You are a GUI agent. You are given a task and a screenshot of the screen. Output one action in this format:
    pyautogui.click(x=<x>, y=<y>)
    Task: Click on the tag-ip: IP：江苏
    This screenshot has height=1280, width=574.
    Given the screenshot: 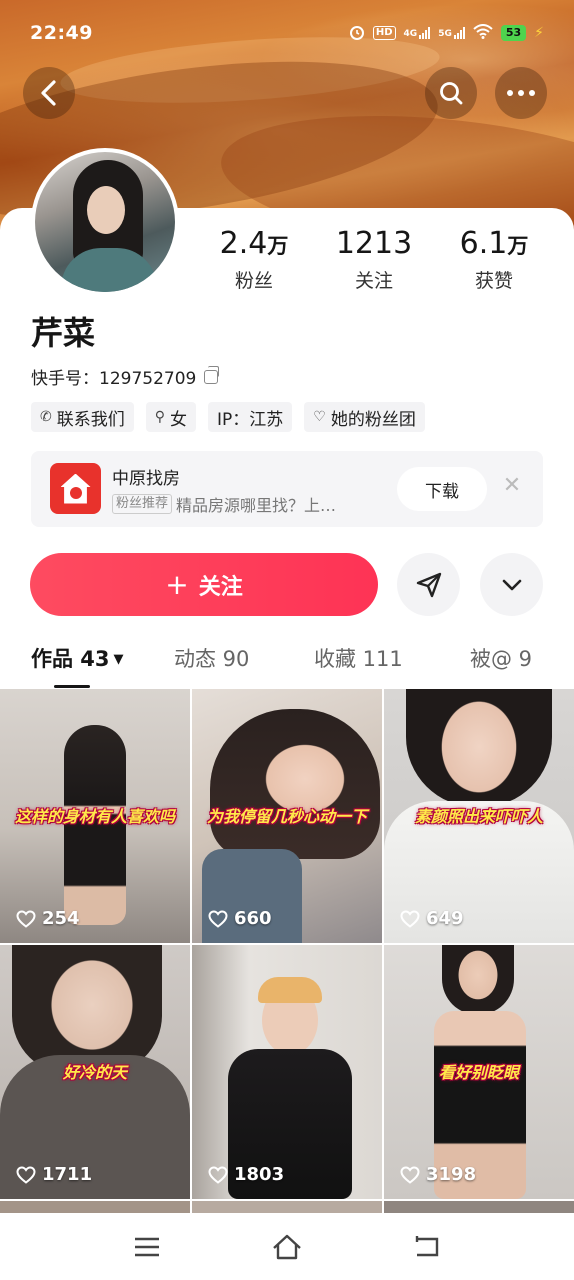 What is the action you would take?
    pyautogui.click(x=250, y=417)
    